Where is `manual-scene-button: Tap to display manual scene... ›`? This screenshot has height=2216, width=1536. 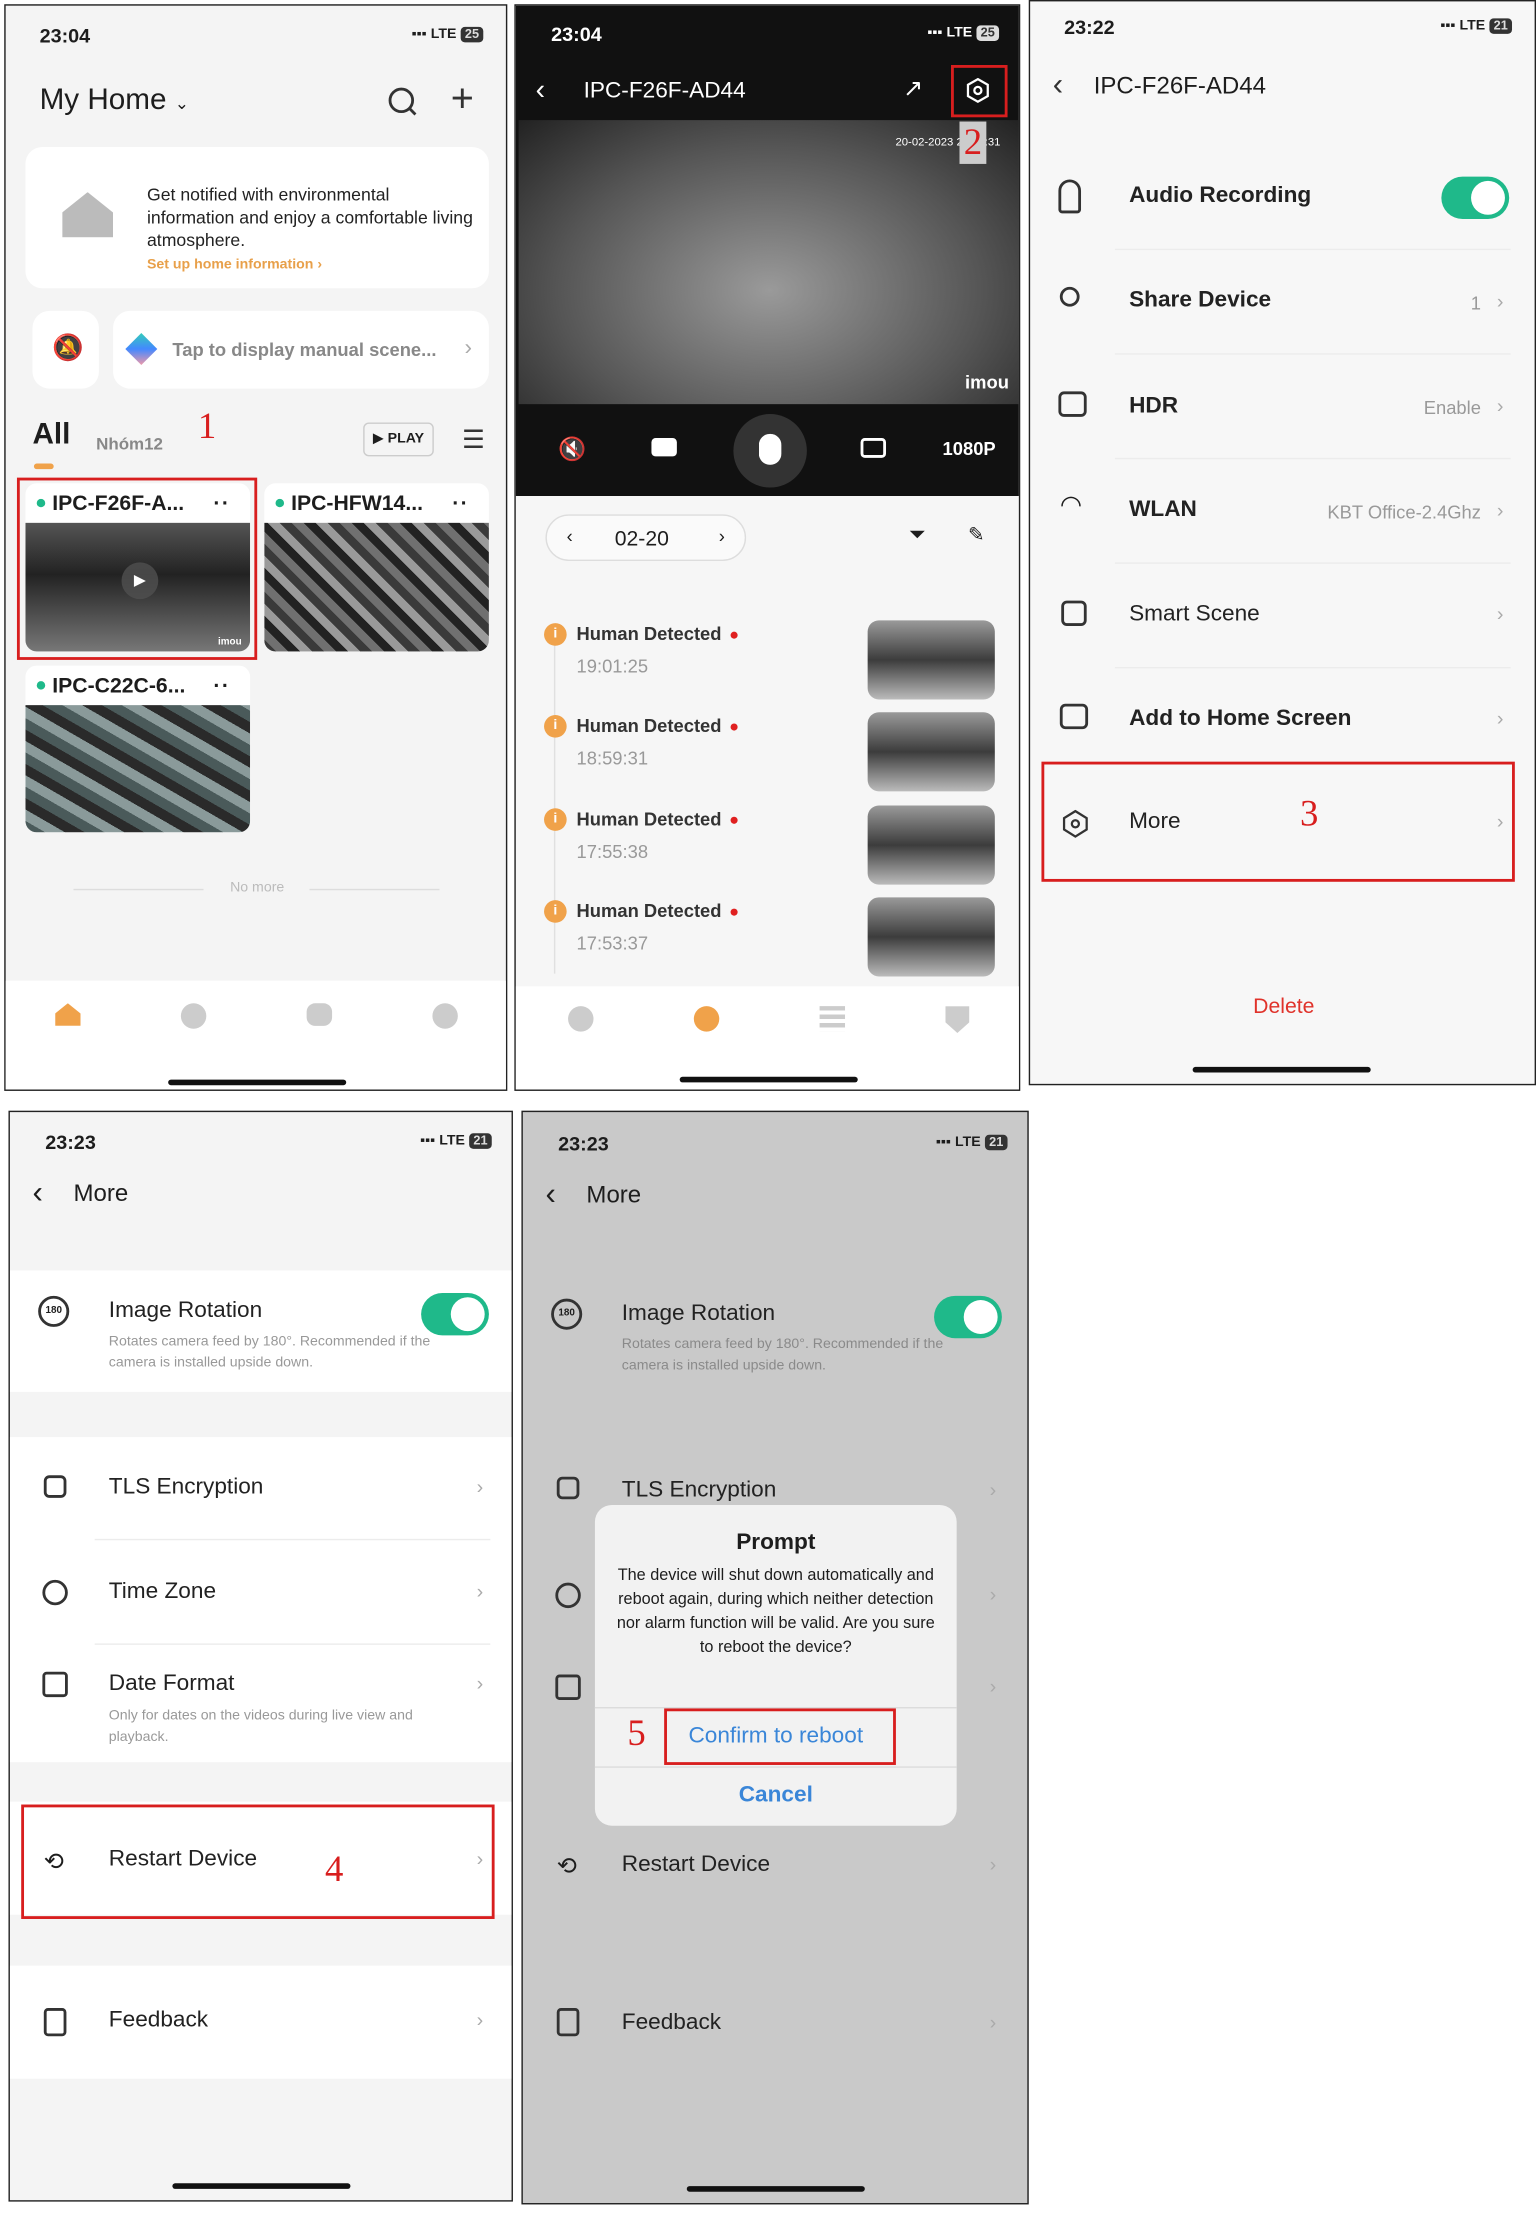 manual-scene-button: Tap to display manual scene... › is located at coordinates (301, 349).